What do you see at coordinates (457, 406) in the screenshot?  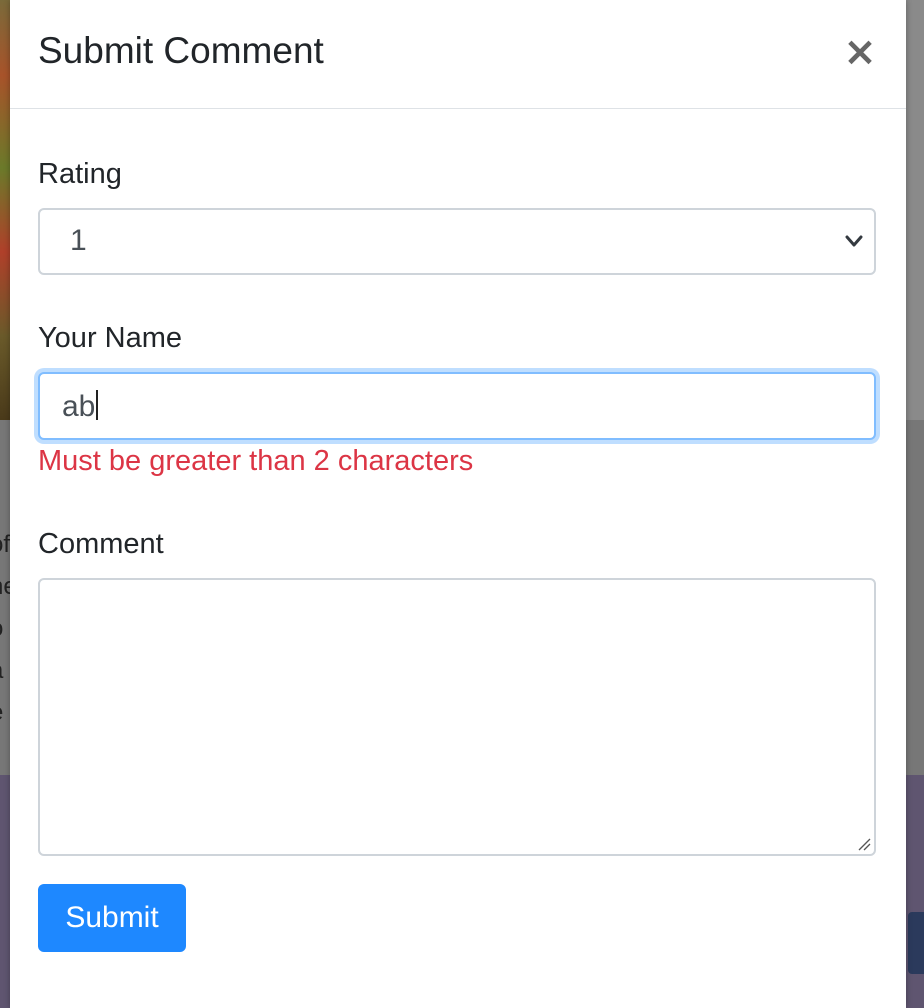 I see `name-input: ab` at bounding box center [457, 406].